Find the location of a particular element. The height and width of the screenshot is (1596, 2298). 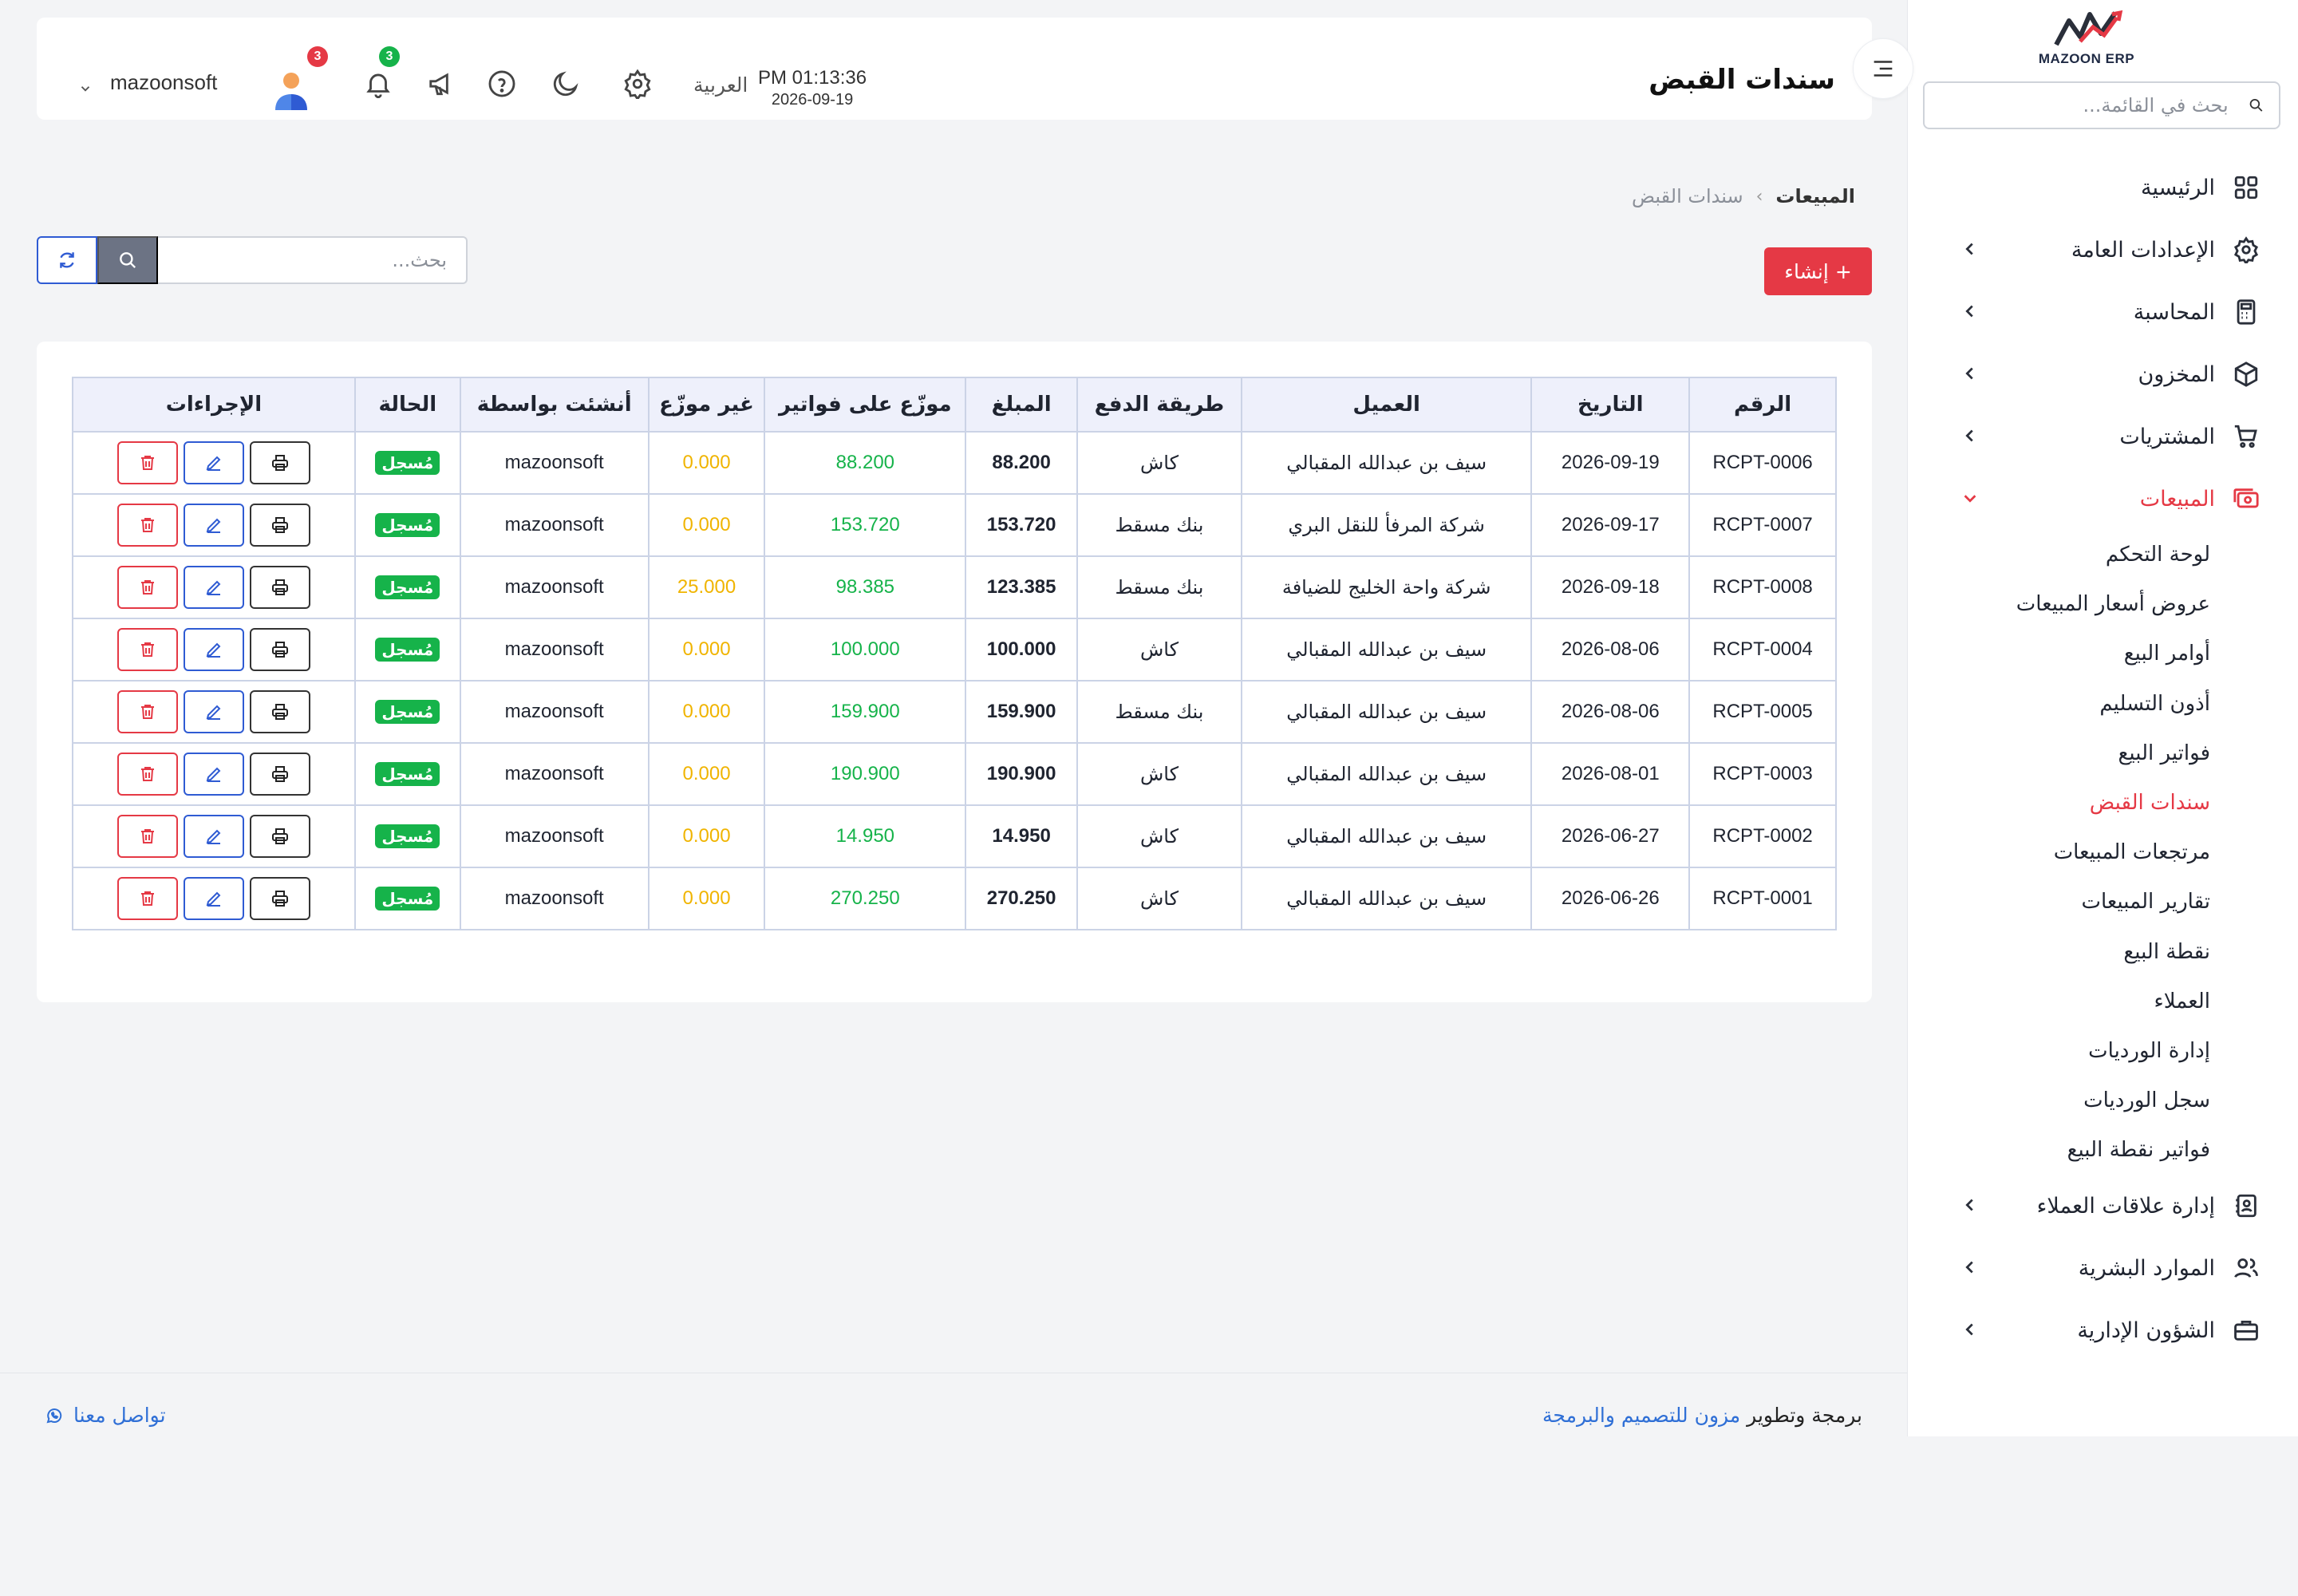

help-icon is located at coordinates (502, 84).